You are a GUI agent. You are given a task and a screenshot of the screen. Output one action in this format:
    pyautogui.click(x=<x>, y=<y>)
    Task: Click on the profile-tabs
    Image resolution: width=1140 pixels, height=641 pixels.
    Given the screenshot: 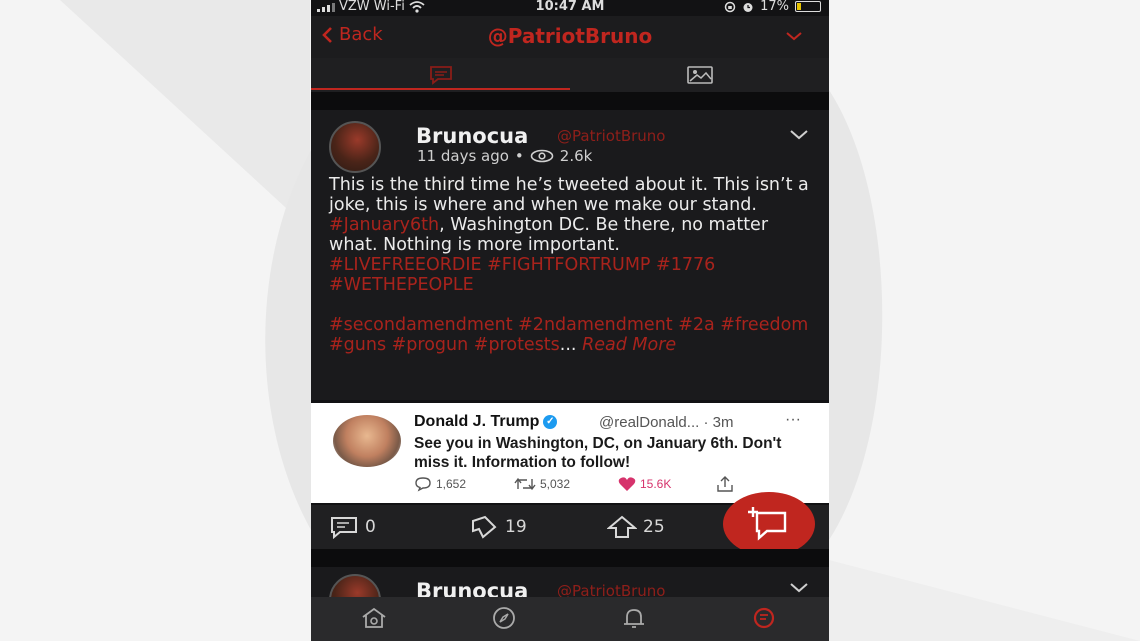 What is the action you would take?
    pyautogui.click(x=570, y=75)
    